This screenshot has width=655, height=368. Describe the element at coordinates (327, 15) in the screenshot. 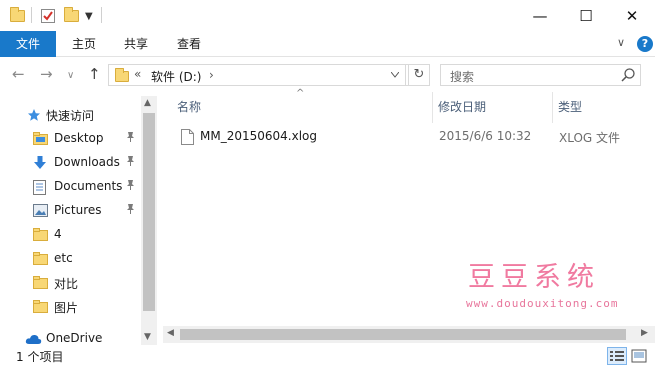

I see `title-bar: ▼ — ☐ ✕` at that location.